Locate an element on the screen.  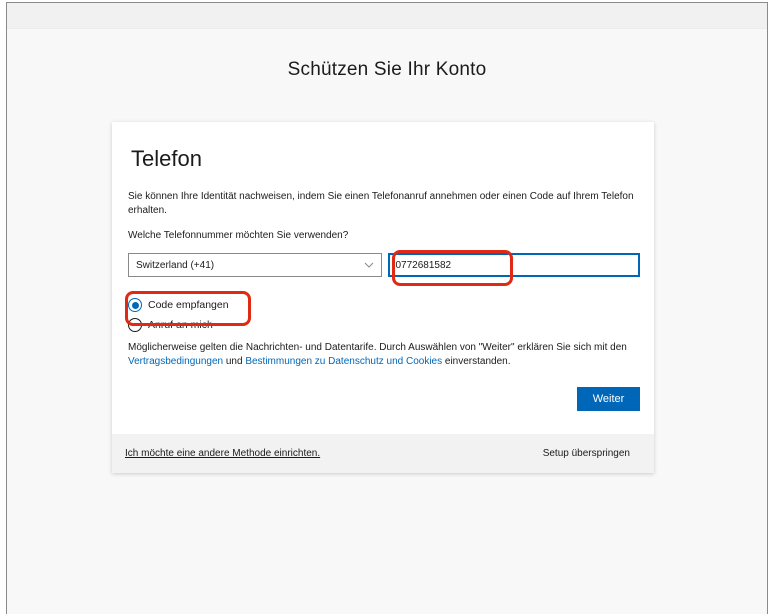
button-row: Weiter is located at coordinates (384, 399).